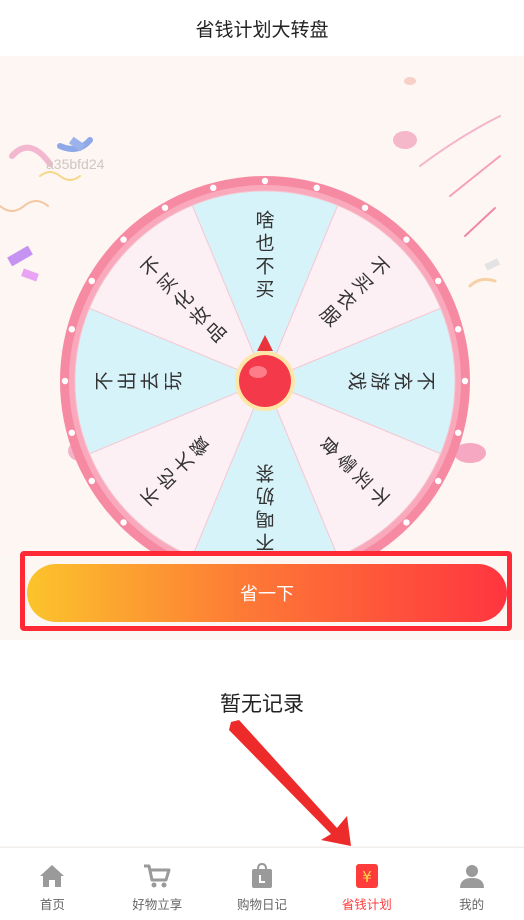  I want to click on user-icon, so click(472, 876).